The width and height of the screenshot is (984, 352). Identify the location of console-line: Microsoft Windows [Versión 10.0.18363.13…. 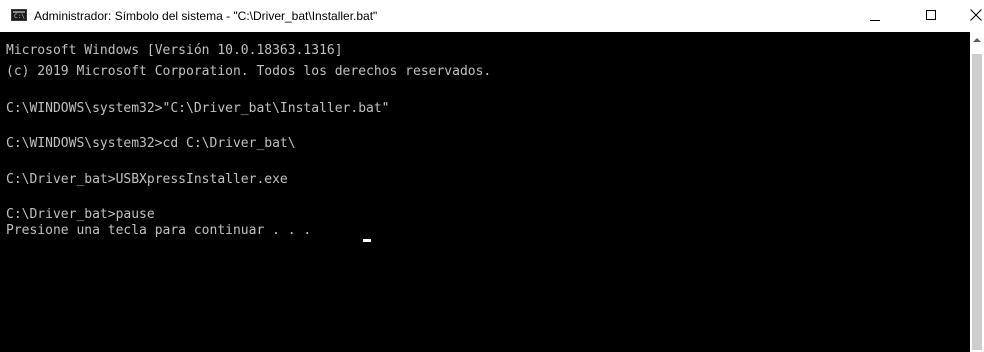
(174, 50).